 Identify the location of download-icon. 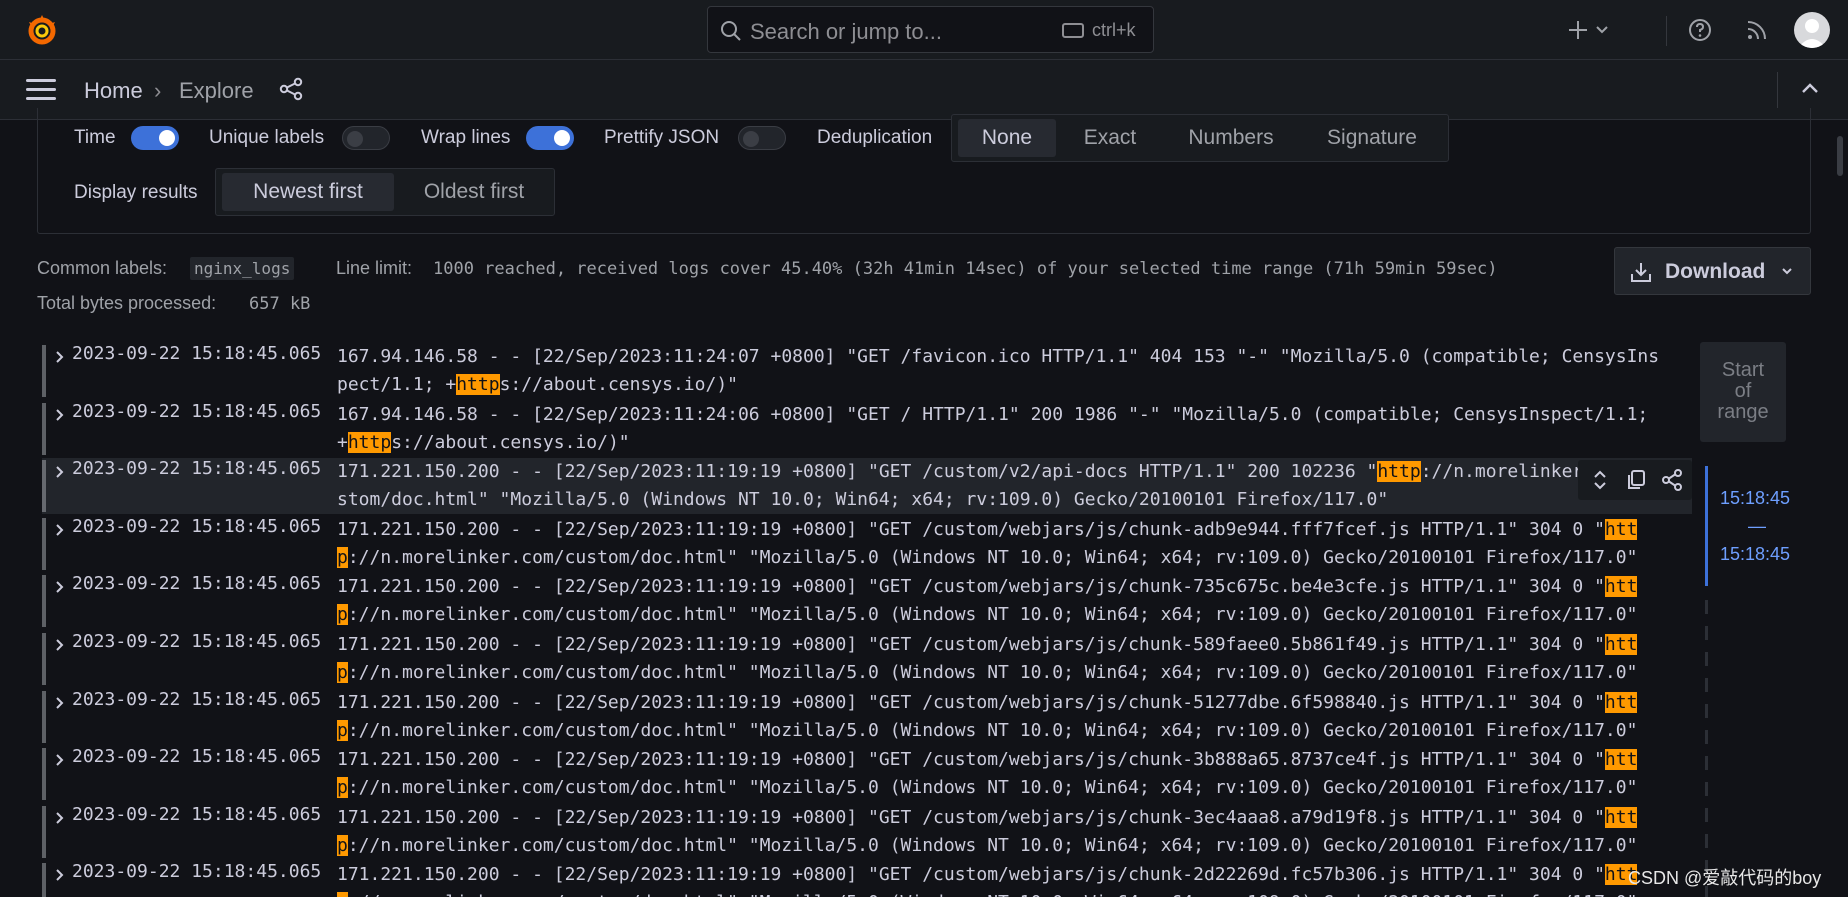
(1641, 272).